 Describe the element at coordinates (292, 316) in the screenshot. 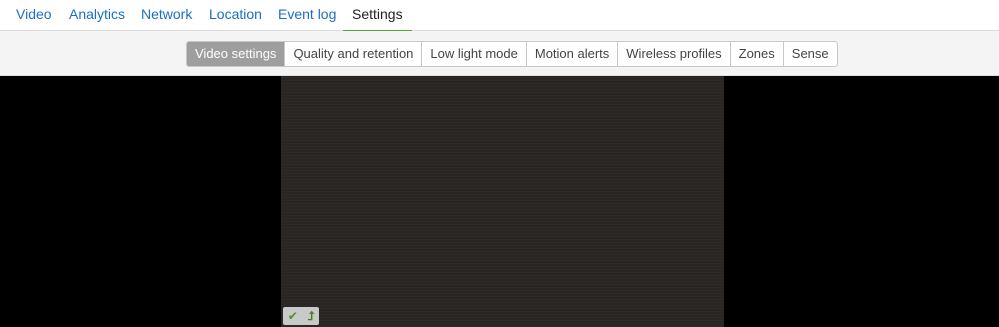

I see `check-icon: ✔` at that location.